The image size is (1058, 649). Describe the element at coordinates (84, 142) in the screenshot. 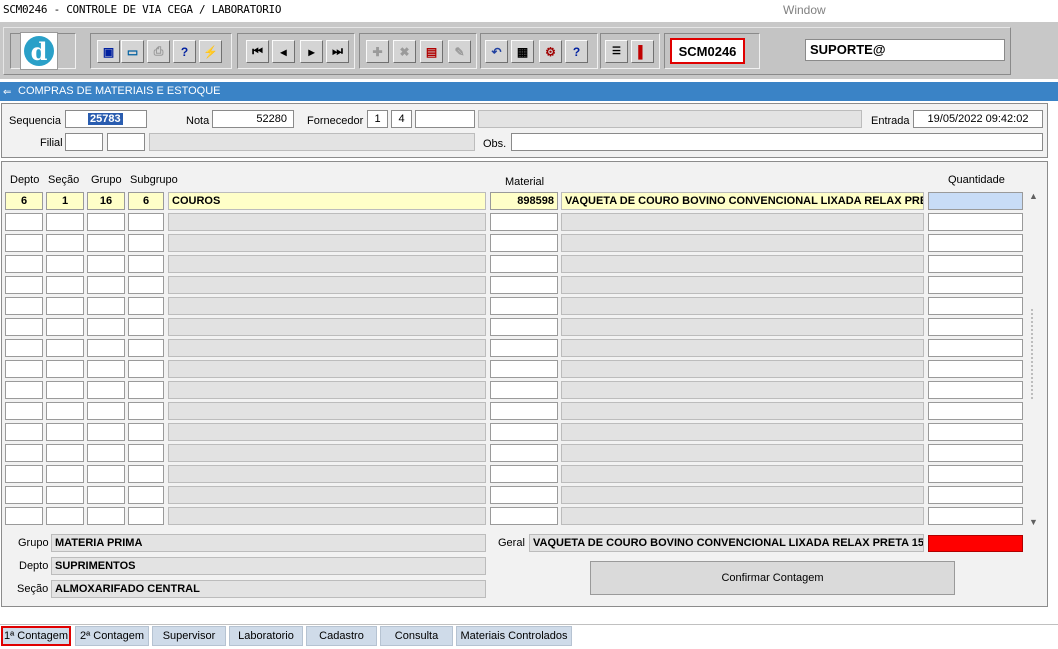

I see `filial-code-field` at that location.